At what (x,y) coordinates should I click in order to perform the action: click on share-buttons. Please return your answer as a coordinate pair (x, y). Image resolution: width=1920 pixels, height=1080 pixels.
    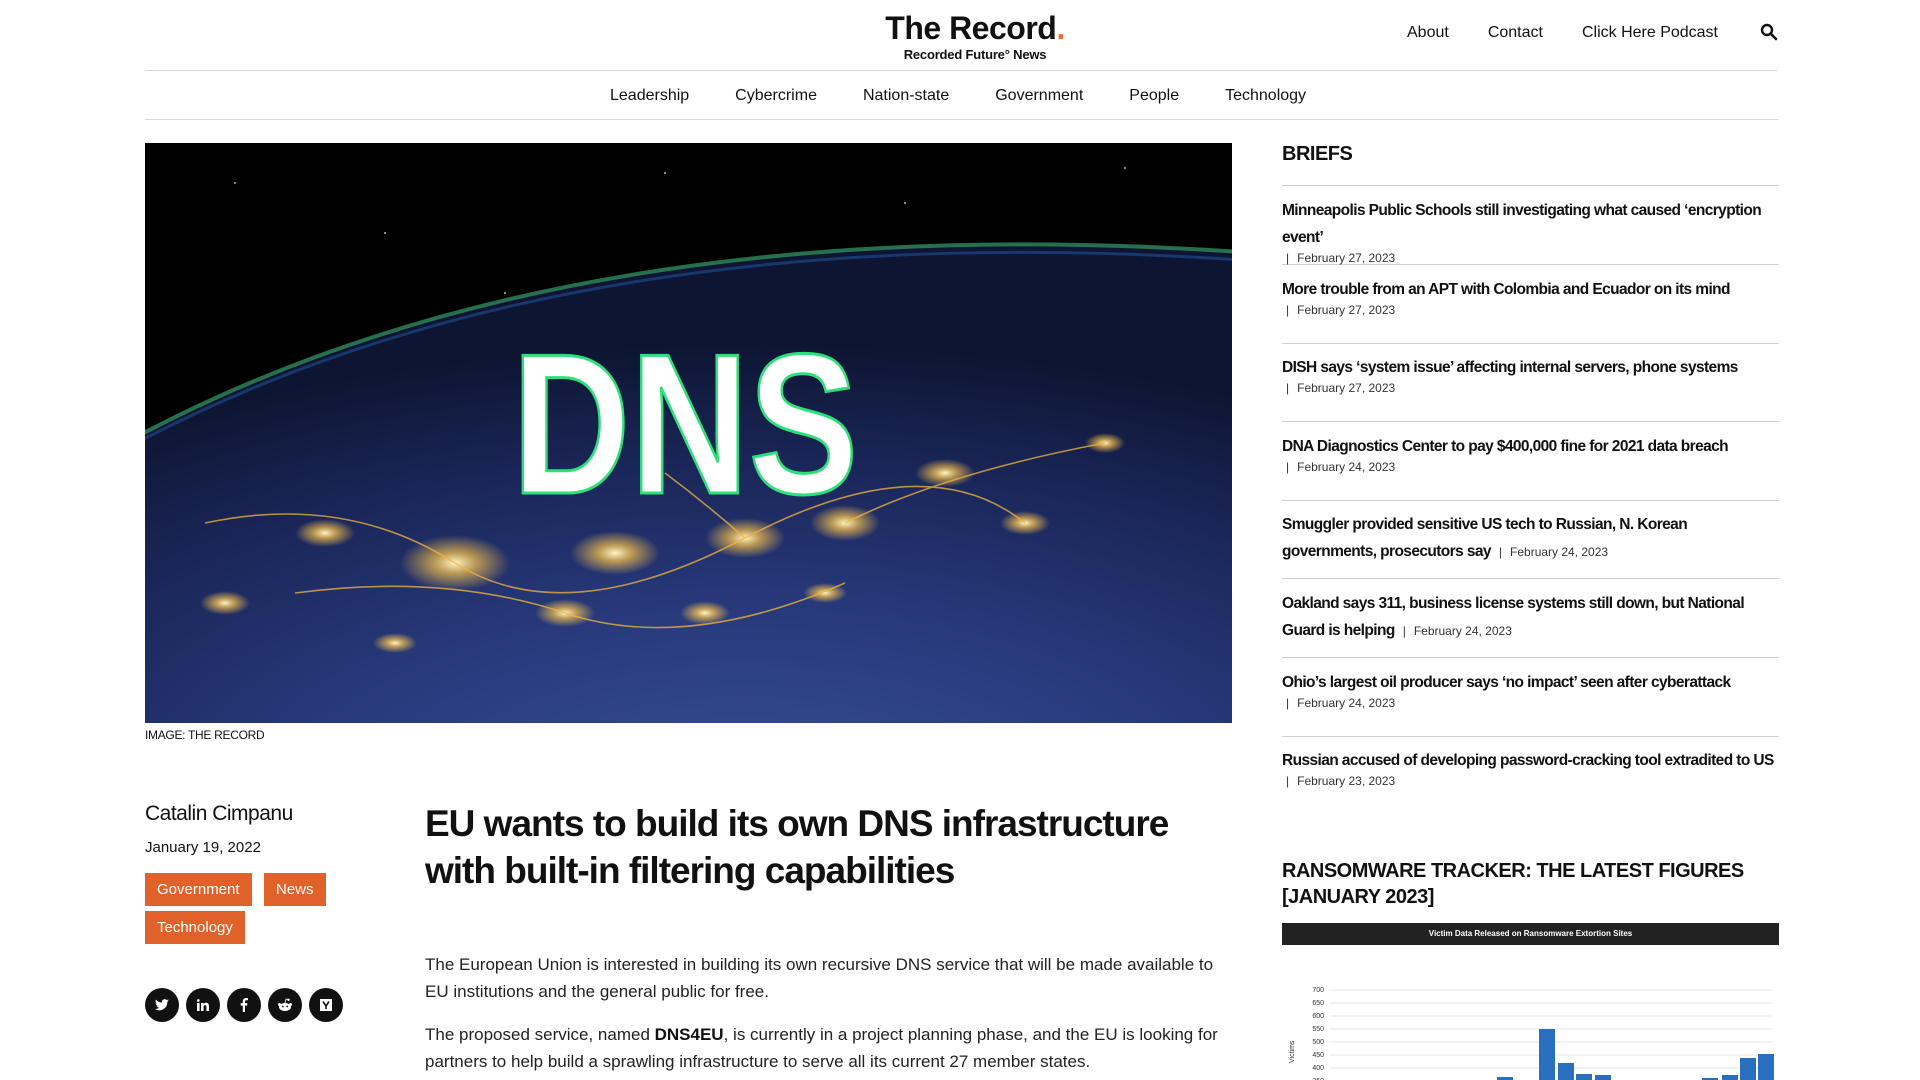
    Looking at the image, I should click on (244, 1005).